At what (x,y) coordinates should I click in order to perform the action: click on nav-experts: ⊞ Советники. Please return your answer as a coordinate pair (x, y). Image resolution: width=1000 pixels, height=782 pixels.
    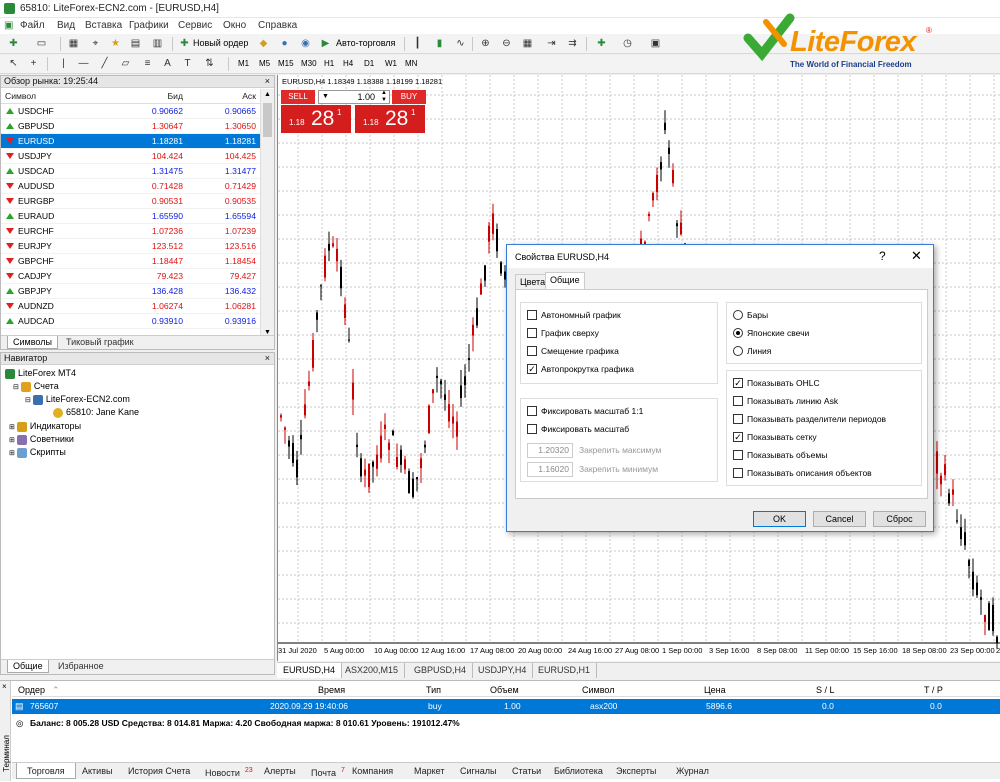
    Looking at the image, I should click on (41, 439).